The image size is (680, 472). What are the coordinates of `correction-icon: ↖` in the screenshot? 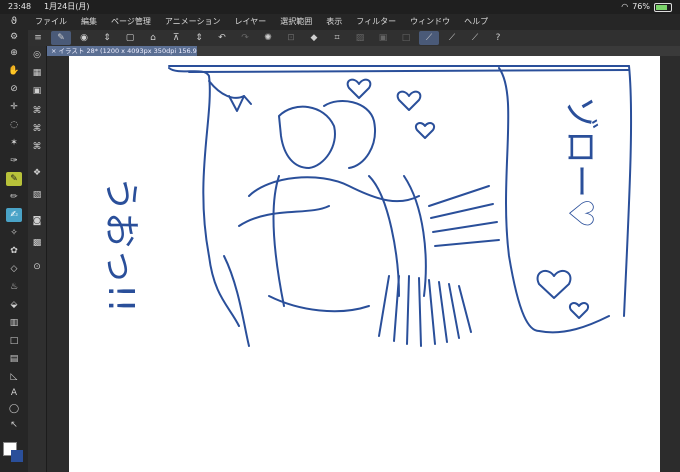 It's located at (14, 425).